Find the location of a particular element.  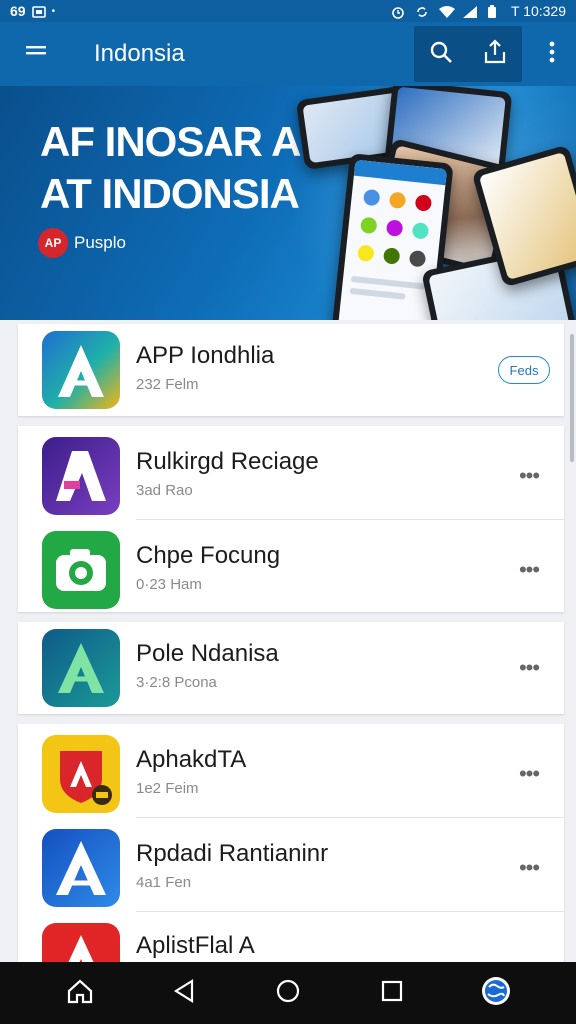

app-meta: 4a1 Fen is located at coordinates (164, 882).